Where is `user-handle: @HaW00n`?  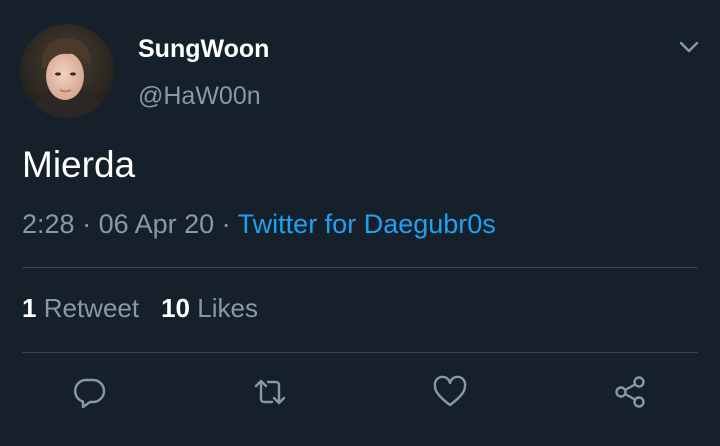
user-handle: @HaW00n is located at coordinates (199, 96).